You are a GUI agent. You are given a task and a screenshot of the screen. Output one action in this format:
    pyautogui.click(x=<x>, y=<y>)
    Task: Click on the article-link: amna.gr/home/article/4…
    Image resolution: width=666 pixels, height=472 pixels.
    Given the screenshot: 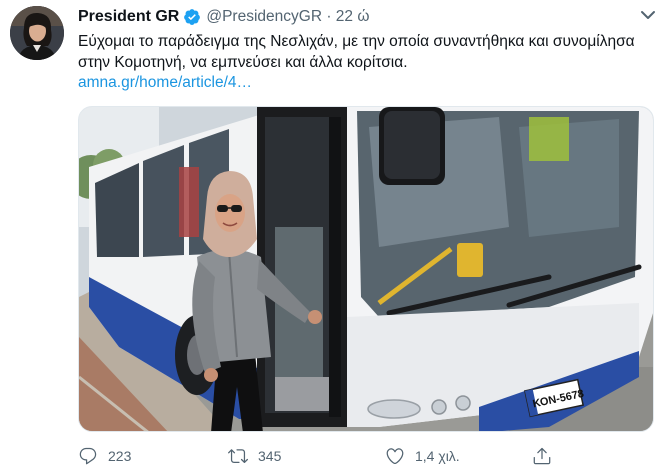 What is the action you would take?
    pyautogui.click(x=165, y=83)
    